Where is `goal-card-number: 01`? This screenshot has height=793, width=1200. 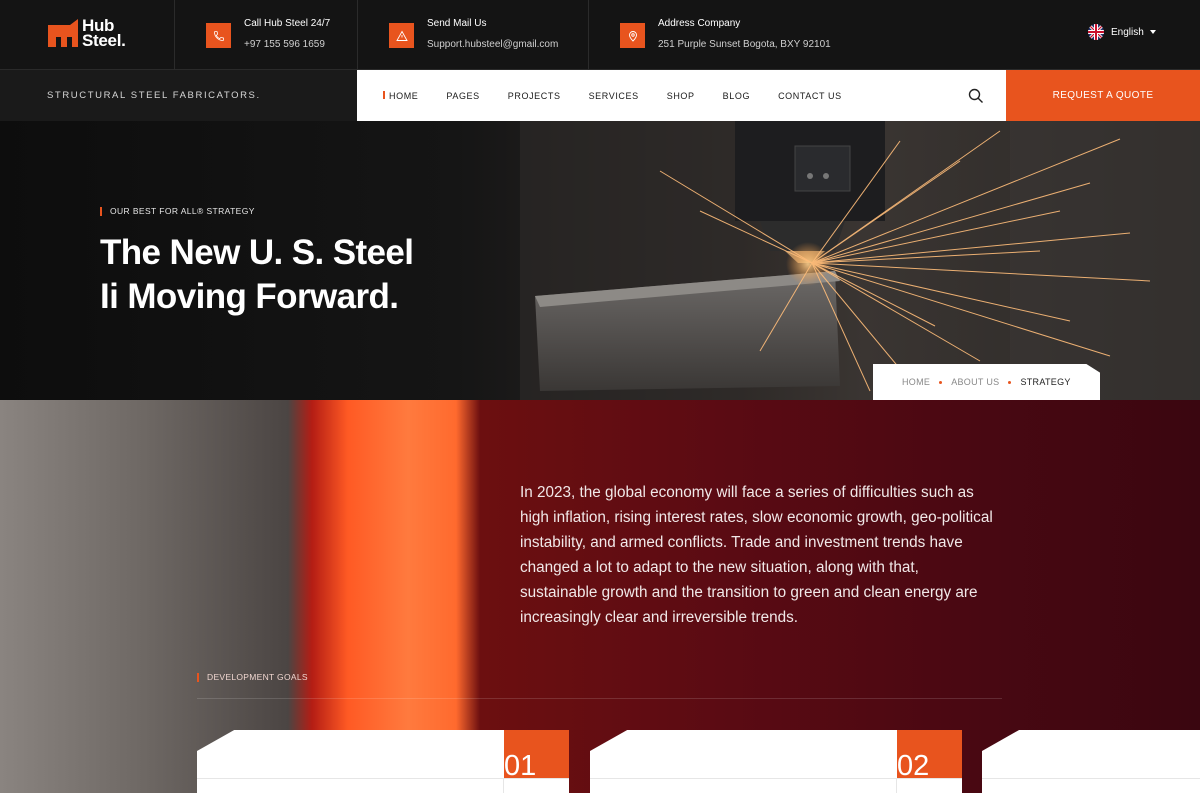 goal-card-number: 01 is located at coordinates (536, 755).